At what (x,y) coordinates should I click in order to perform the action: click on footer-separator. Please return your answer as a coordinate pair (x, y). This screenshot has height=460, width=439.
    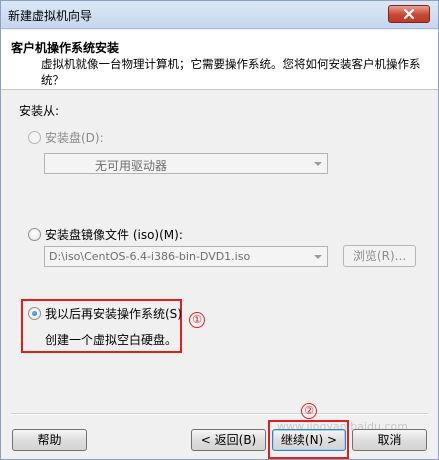
    Looking at the image, I should click on (219, 414).